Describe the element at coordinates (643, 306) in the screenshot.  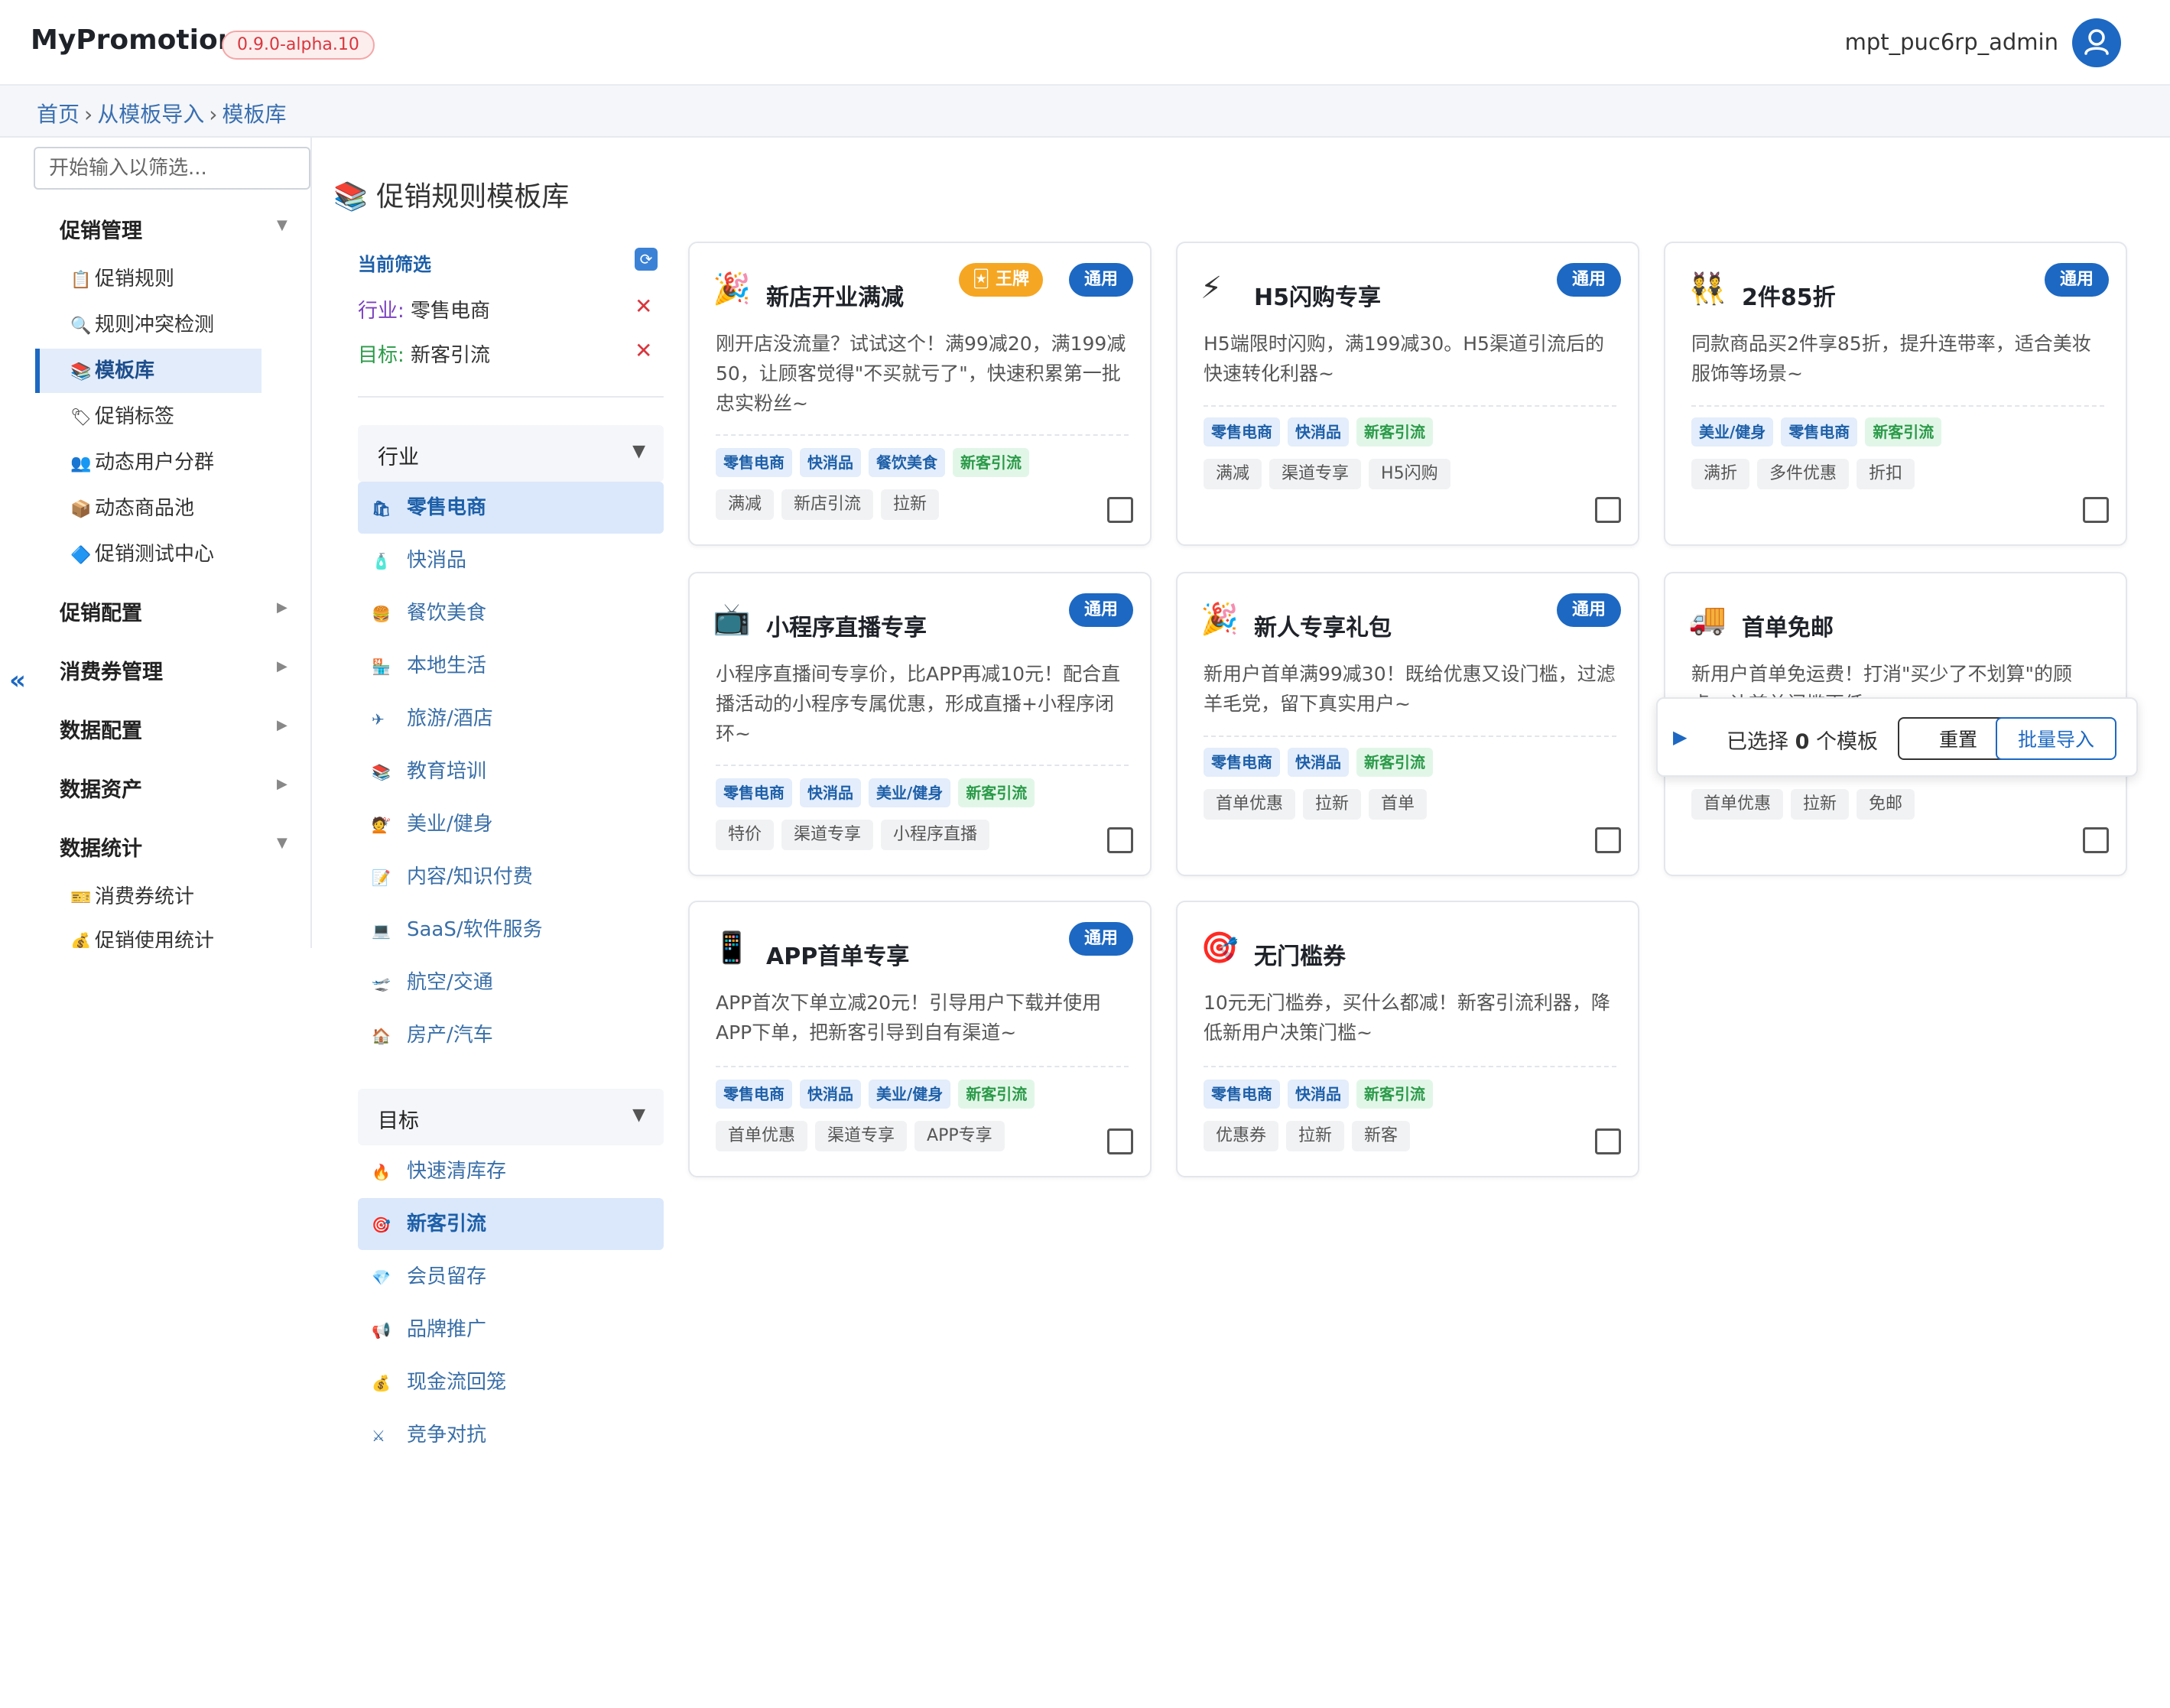
I see `remove-filter-industry-icon: ✕` at that location.